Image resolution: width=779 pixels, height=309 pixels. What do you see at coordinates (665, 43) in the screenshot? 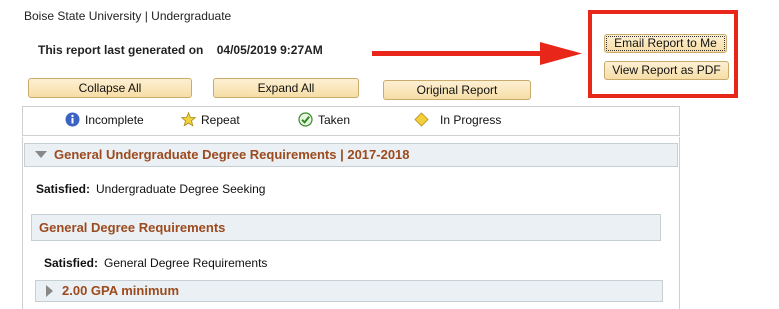
I see `email-report-button: Email Report to Me` at bounding box center [665, 43].